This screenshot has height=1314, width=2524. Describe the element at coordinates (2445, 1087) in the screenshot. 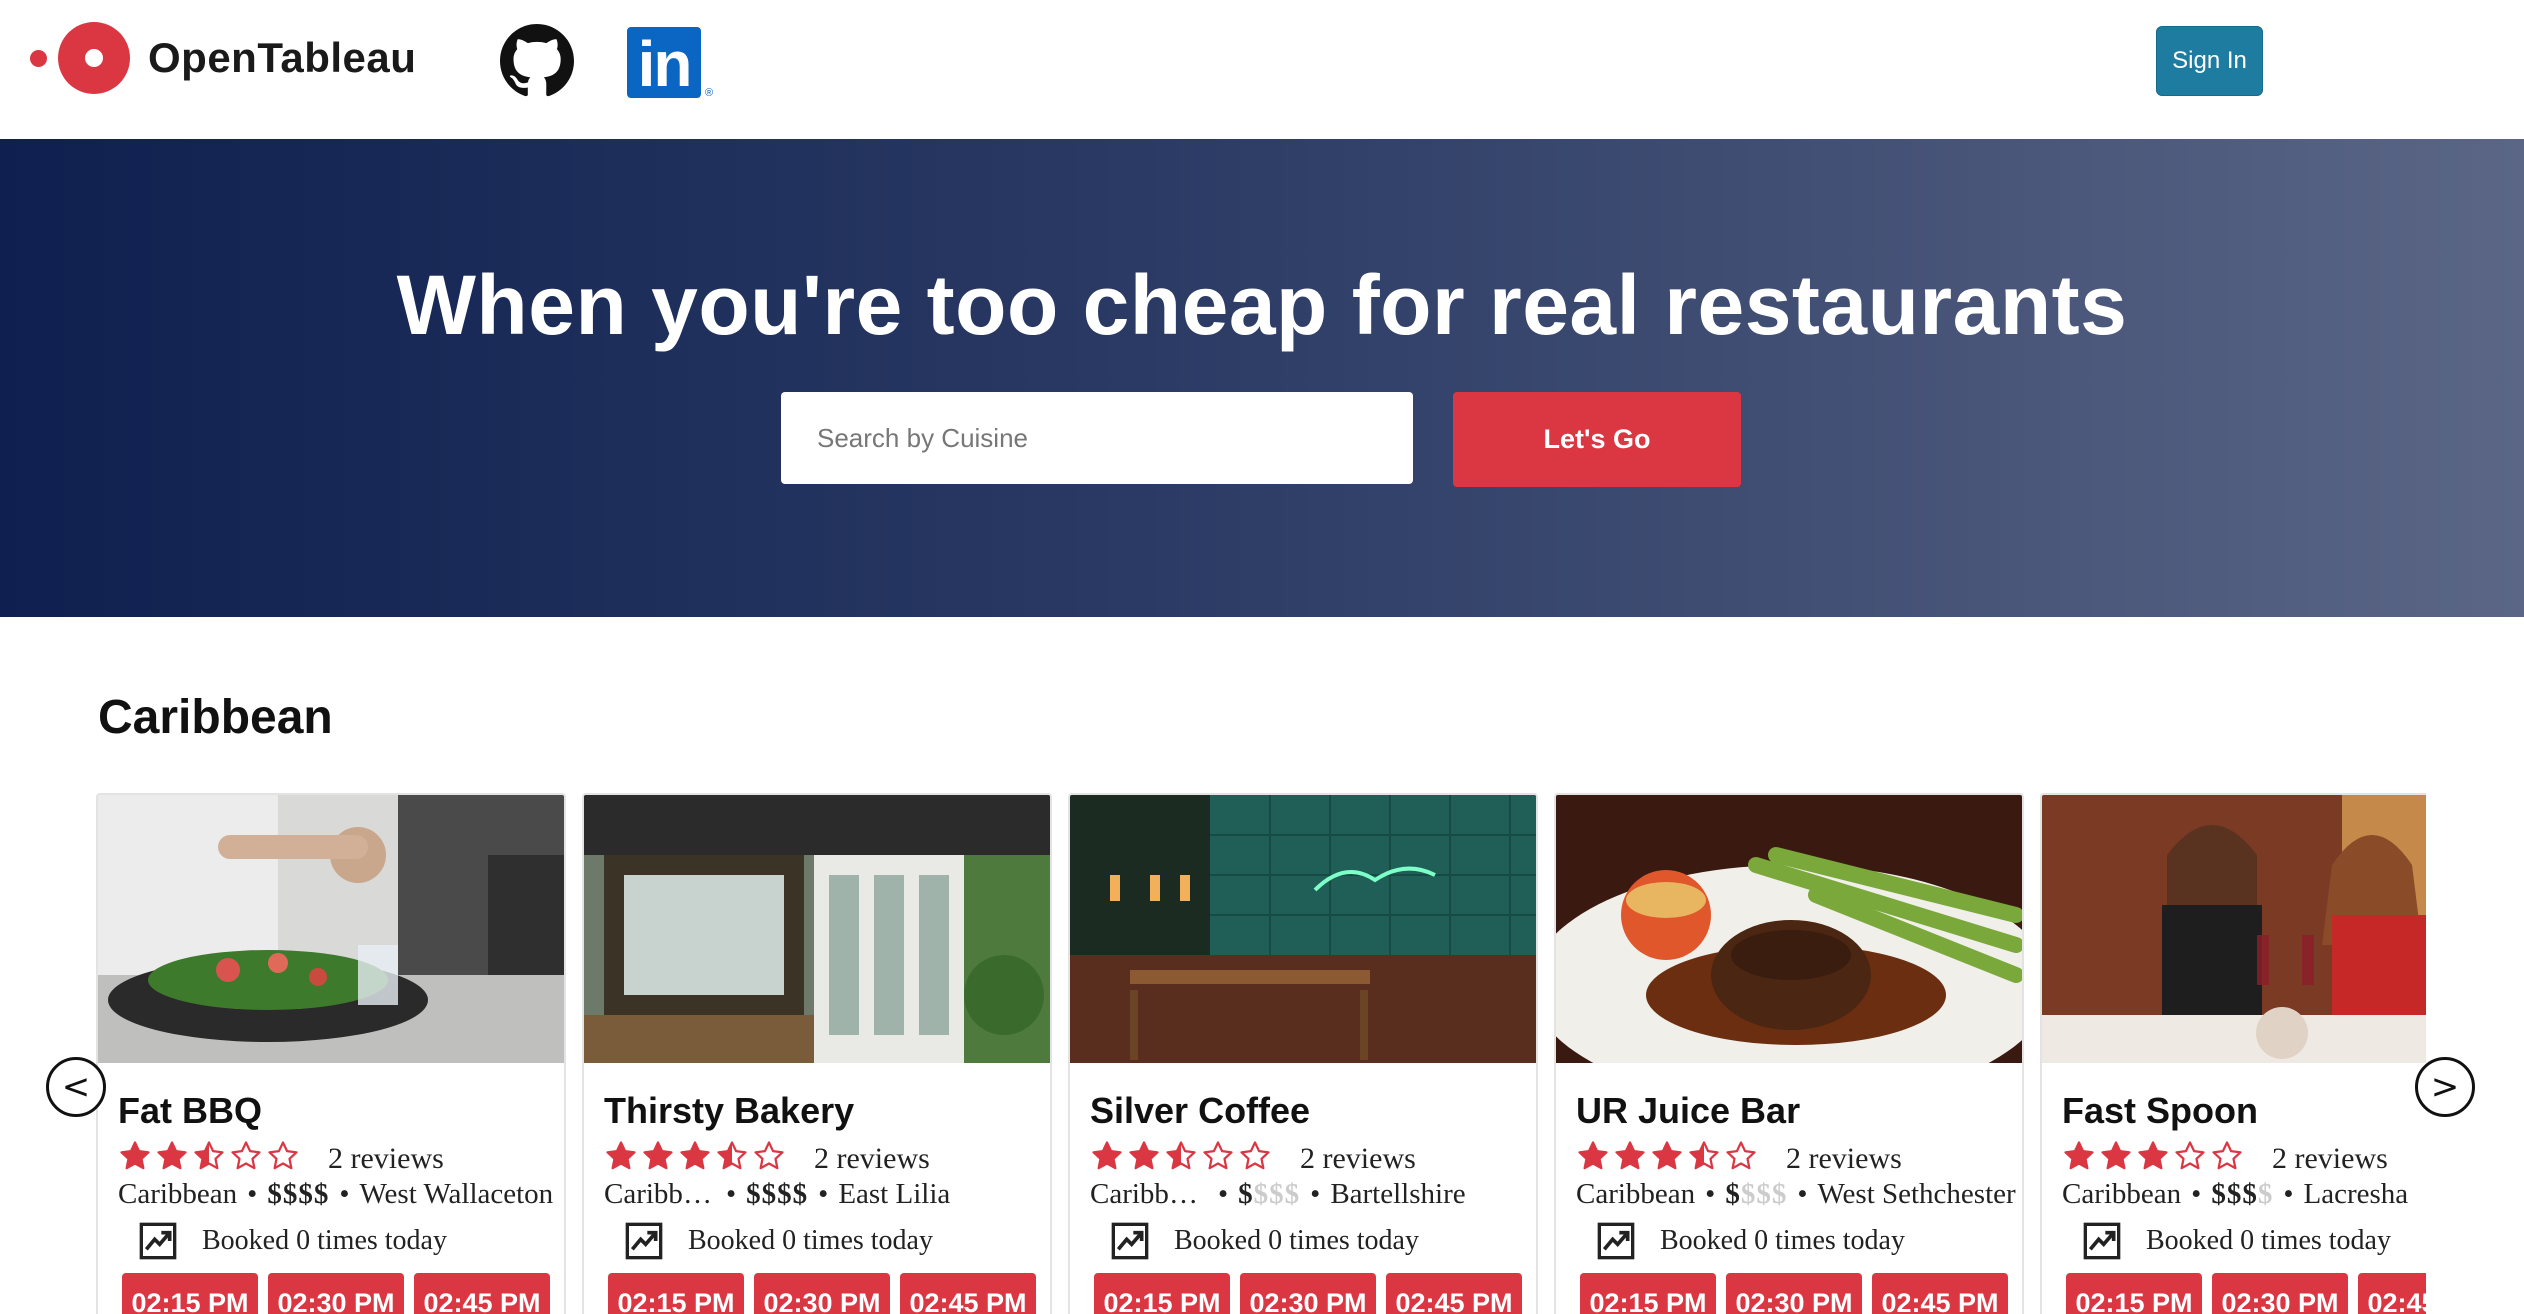

I see `carousel-next-button: >` at that location.